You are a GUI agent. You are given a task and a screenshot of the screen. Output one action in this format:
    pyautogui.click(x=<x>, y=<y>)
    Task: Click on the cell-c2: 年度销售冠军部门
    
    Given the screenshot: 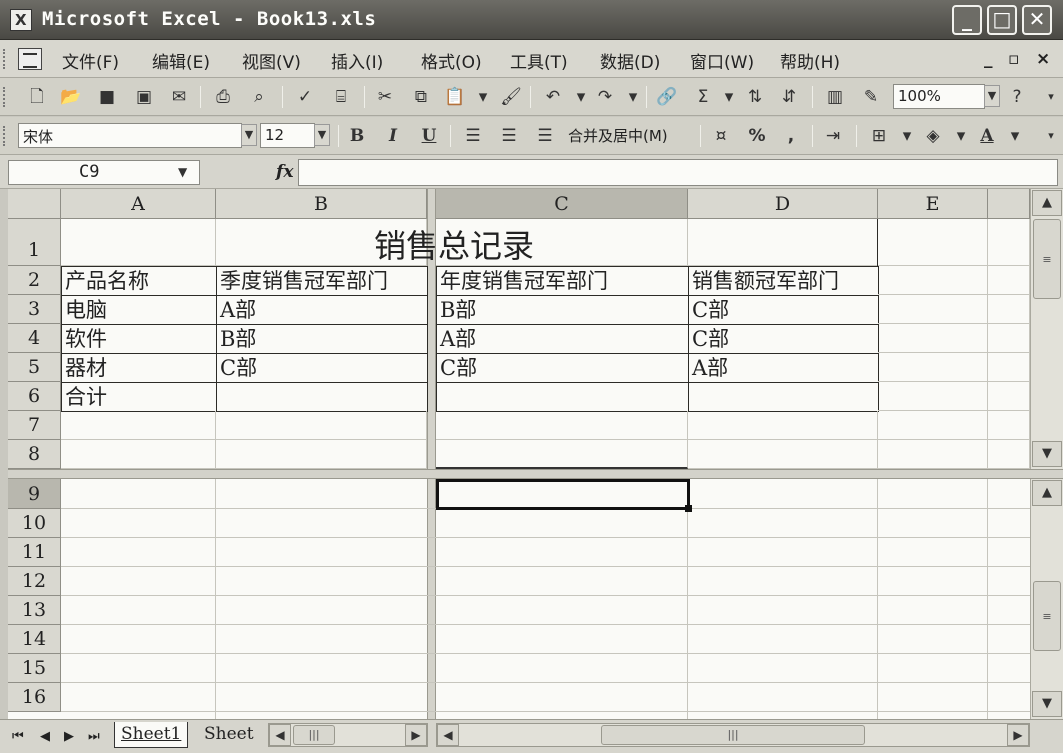 What is the action you would take?
    pyautogui.click(x=562, y=281)
    